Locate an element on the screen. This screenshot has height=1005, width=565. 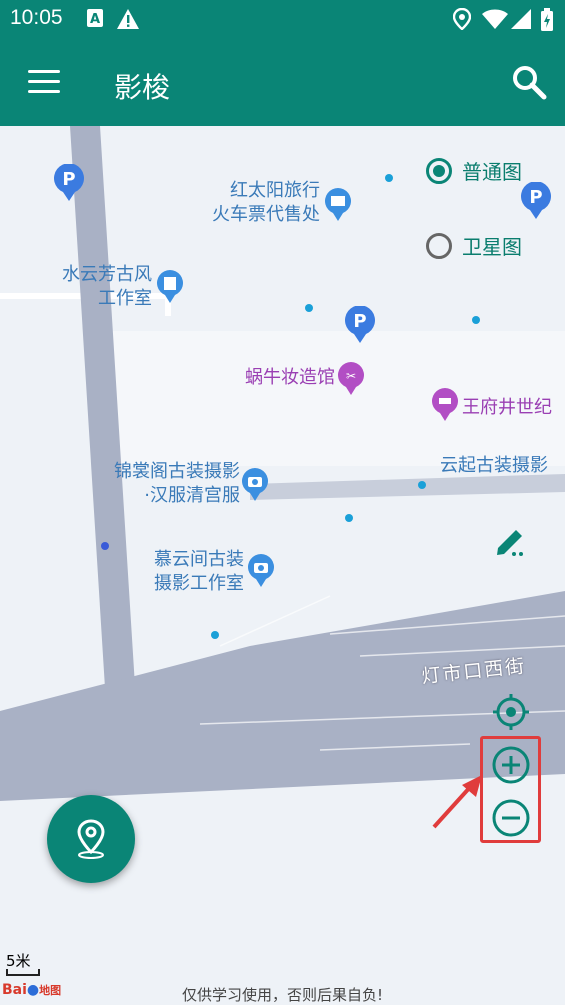
signal-icon is located at coordinates (521, 19).